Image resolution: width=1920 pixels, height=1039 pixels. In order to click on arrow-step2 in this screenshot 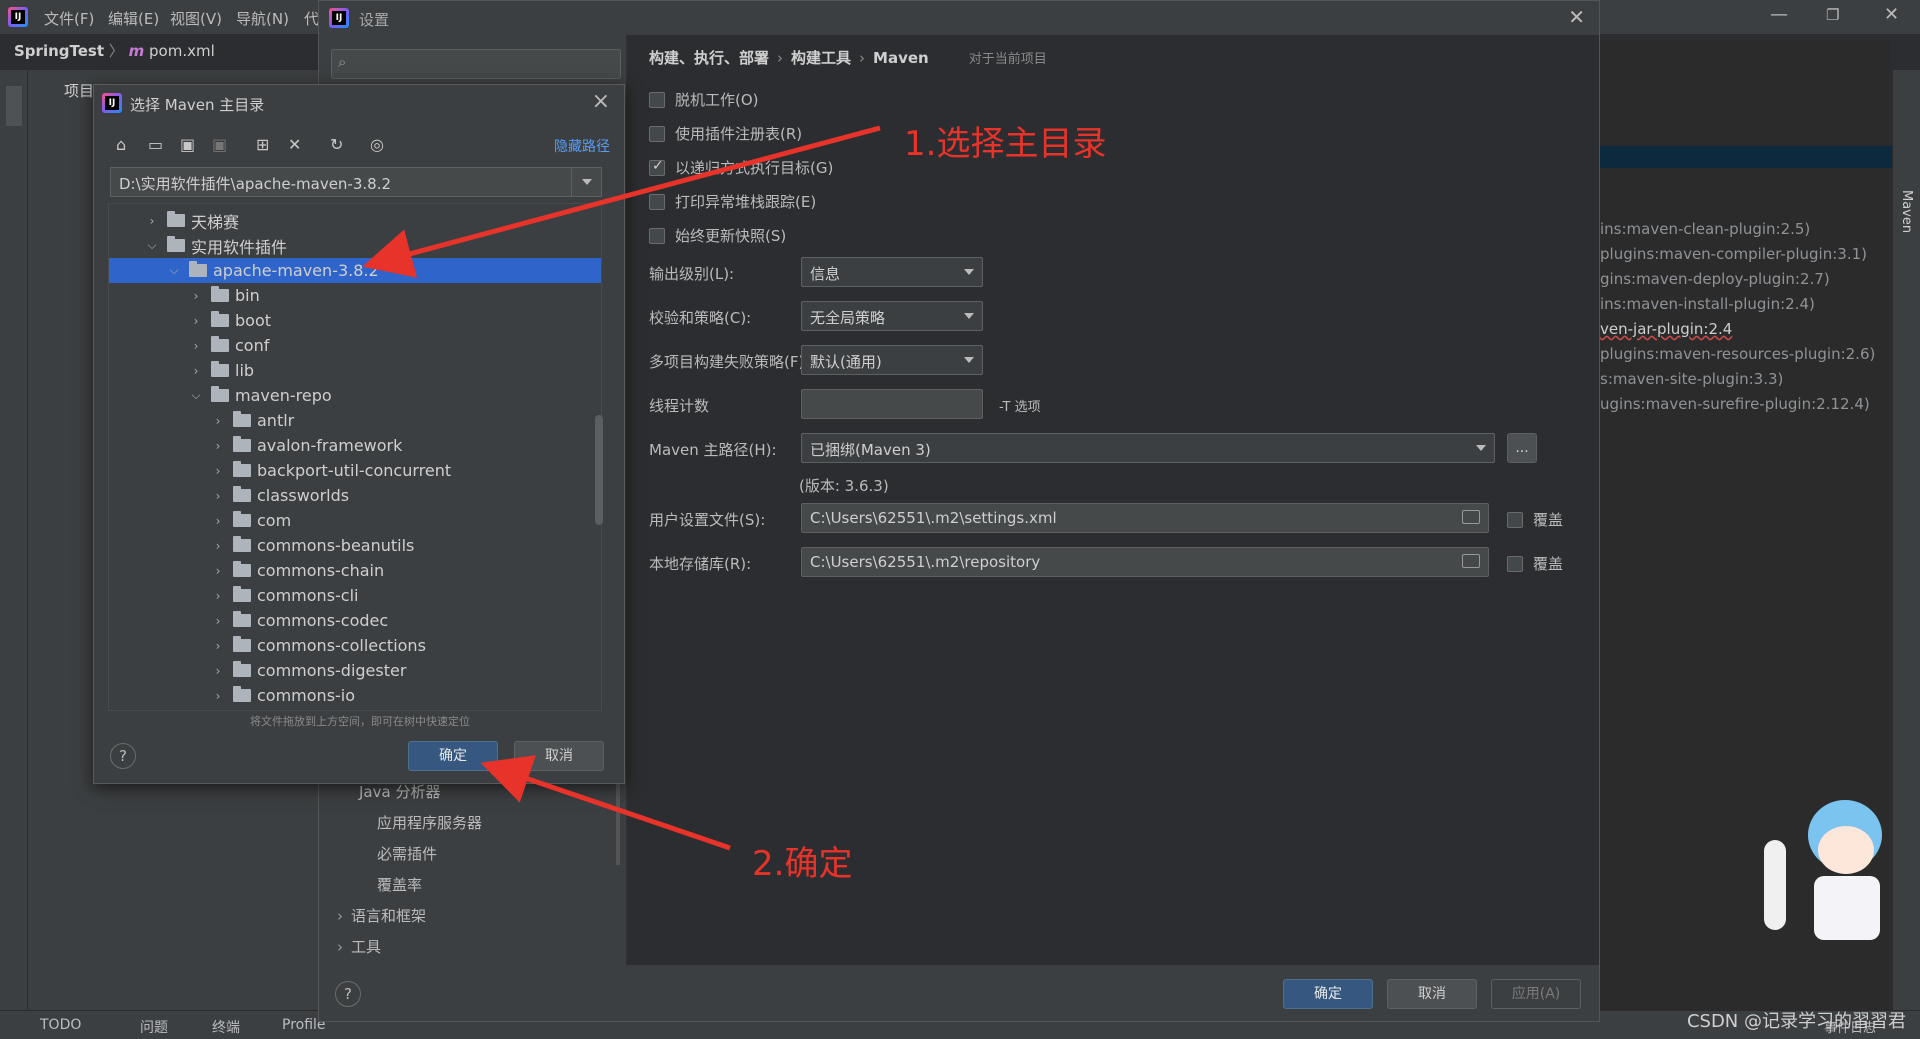, I will do `click(605, 803)`.